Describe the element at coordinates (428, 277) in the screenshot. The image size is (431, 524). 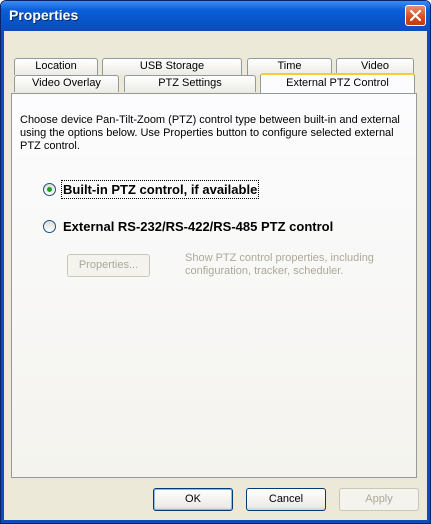
I see `window-frame-right` at that location.